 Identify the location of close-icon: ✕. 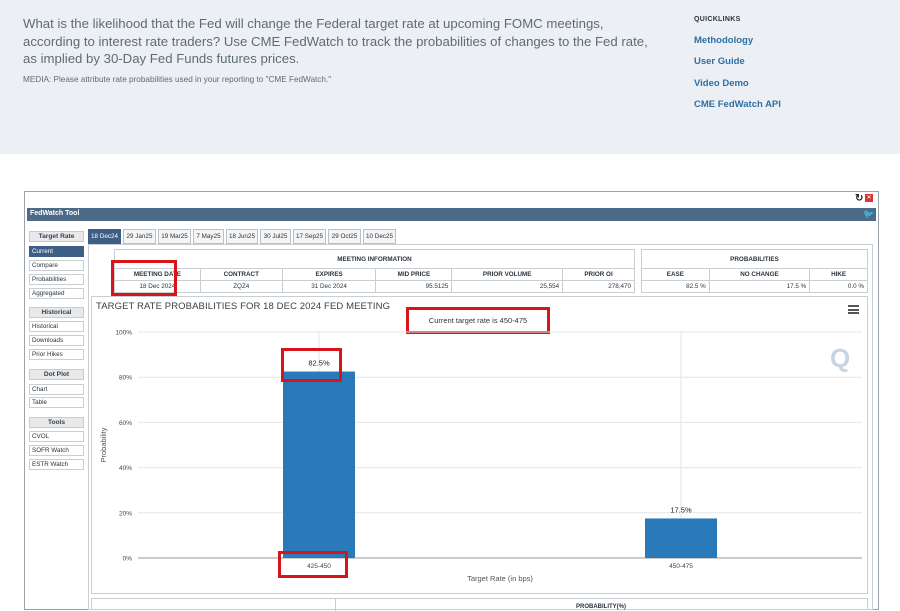
(869, 198).